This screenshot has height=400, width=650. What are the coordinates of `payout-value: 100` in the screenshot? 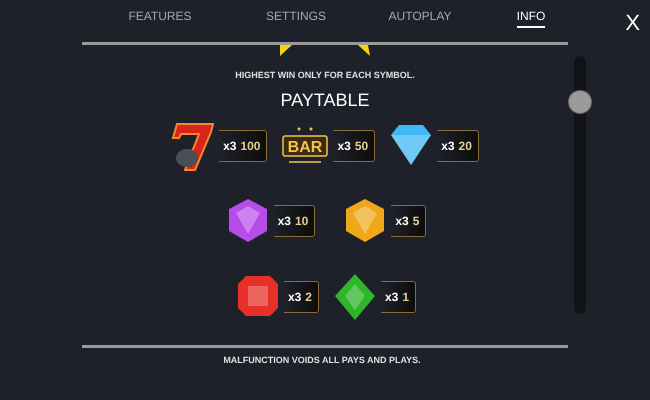 It's located at (250, 146).